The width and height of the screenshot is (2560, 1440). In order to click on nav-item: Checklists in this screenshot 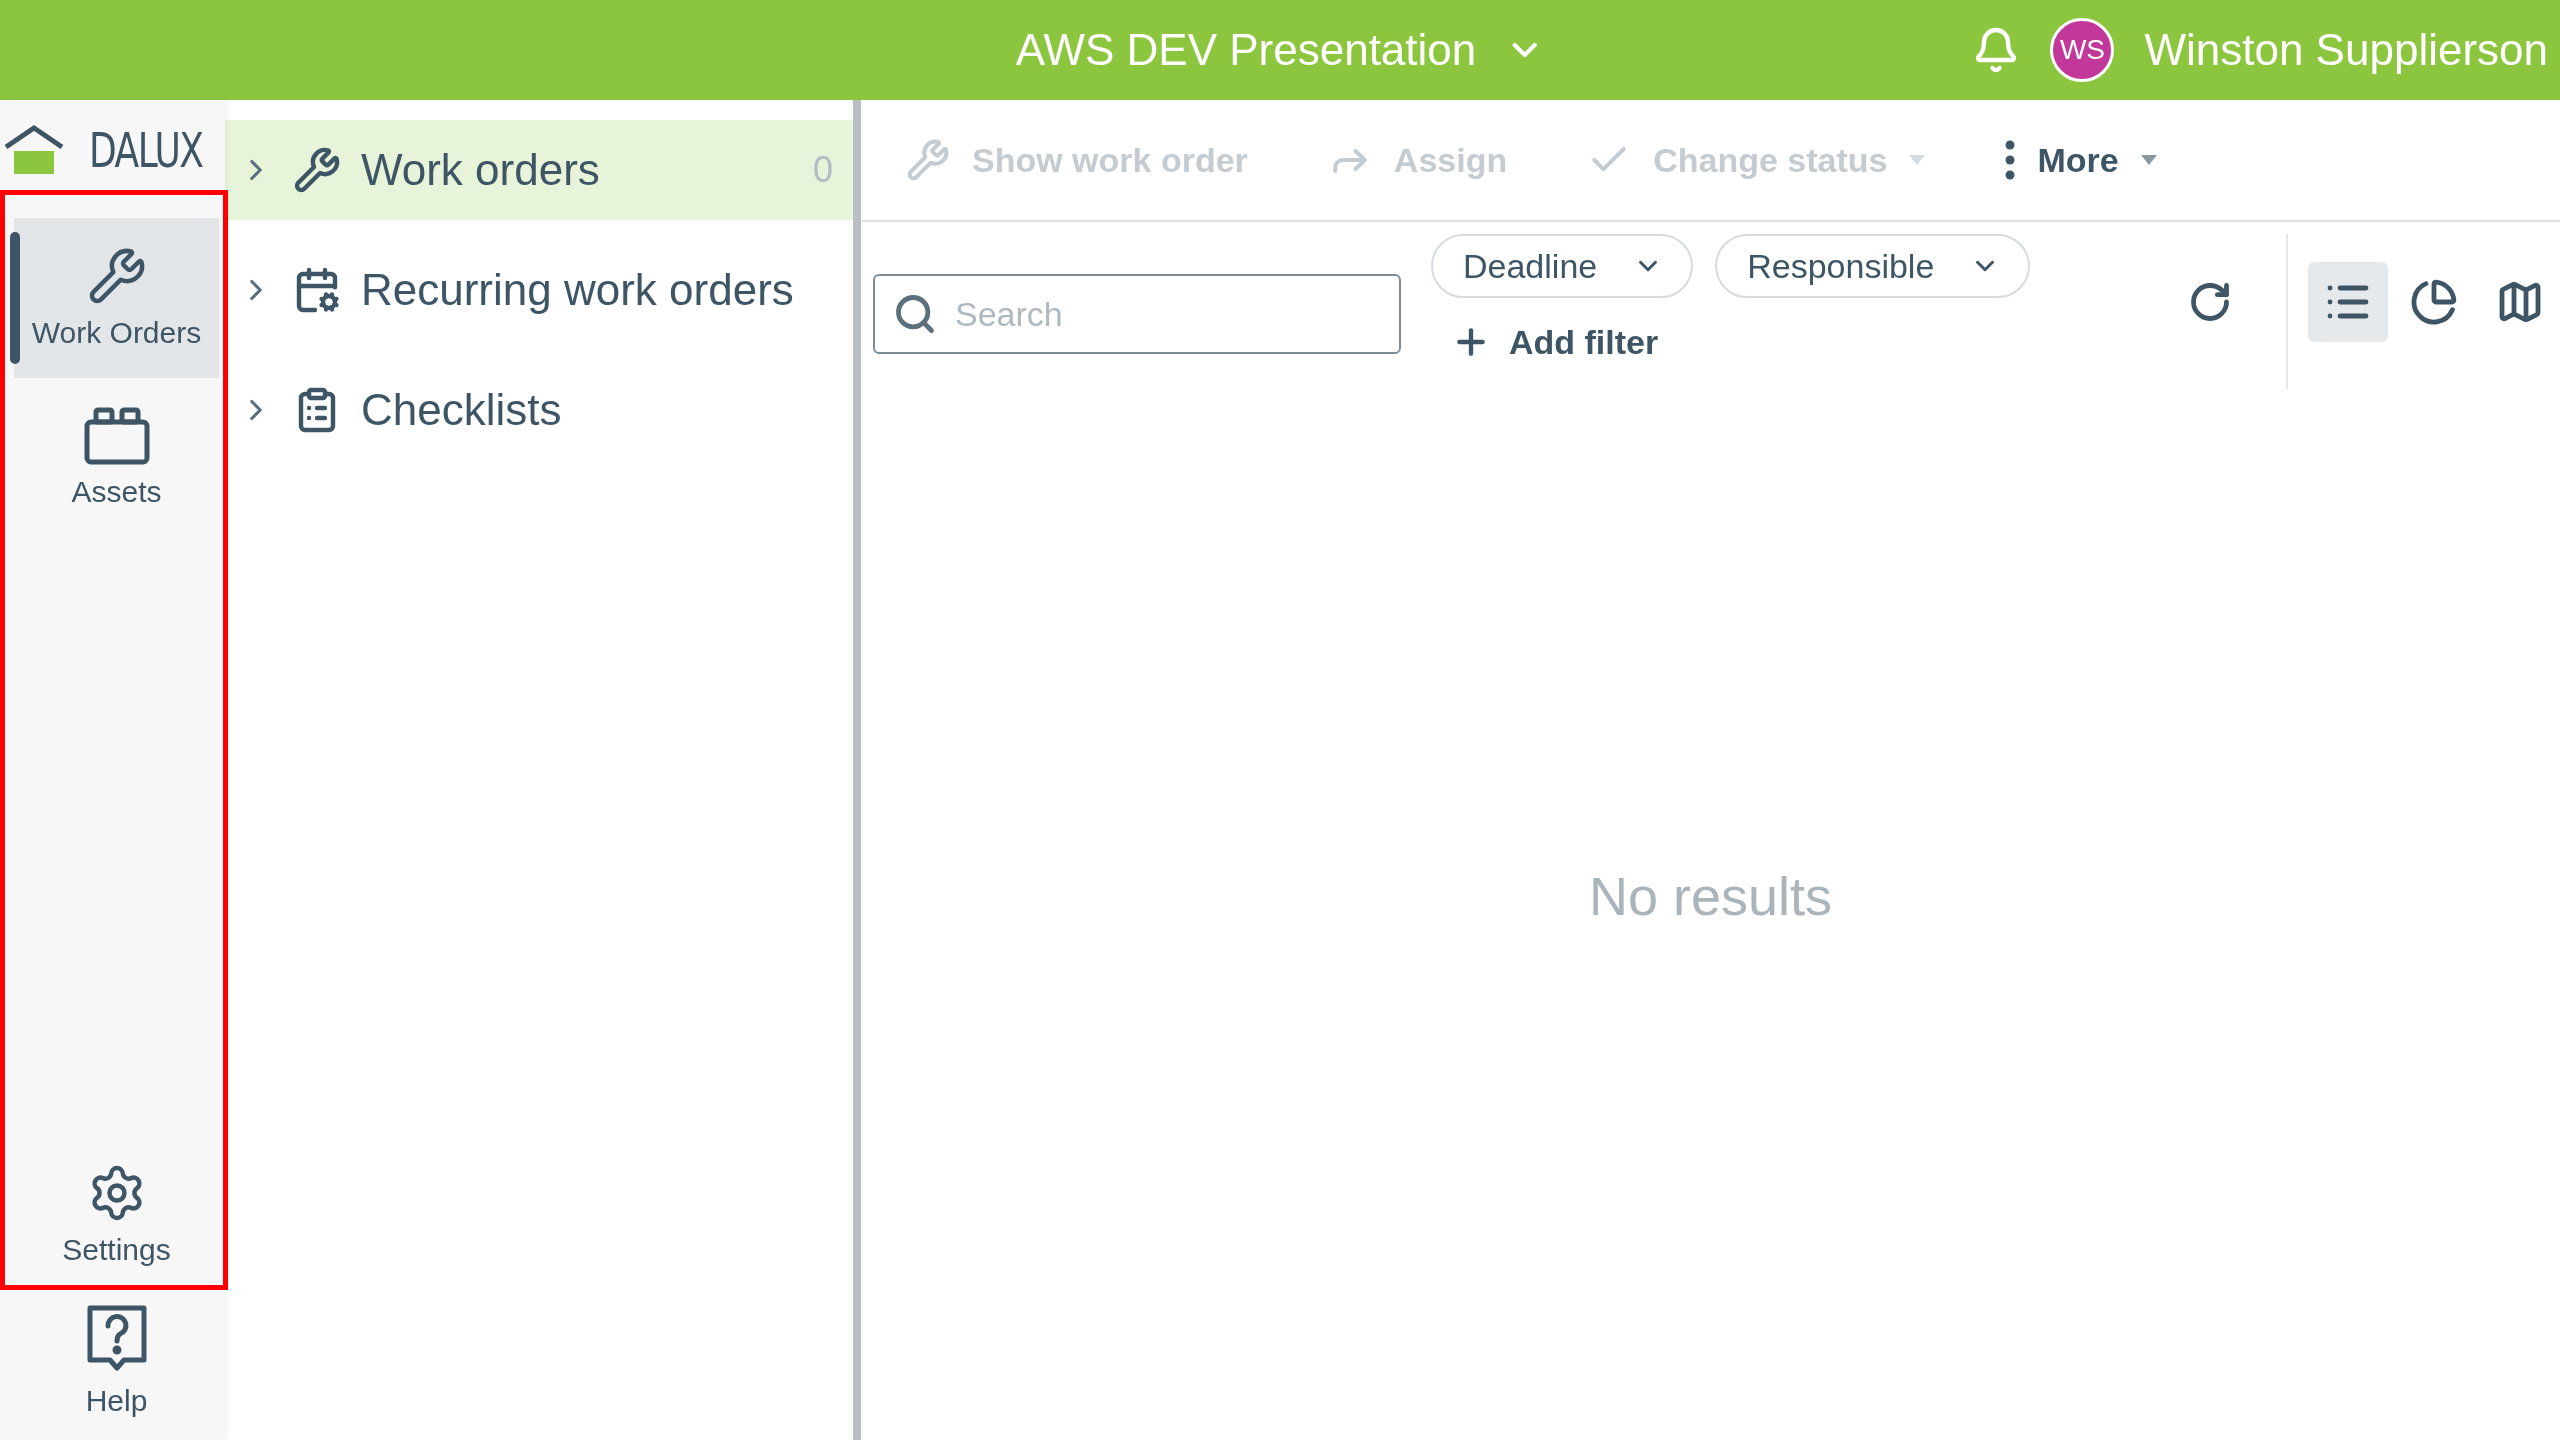, I will do `click(539, 410)`.